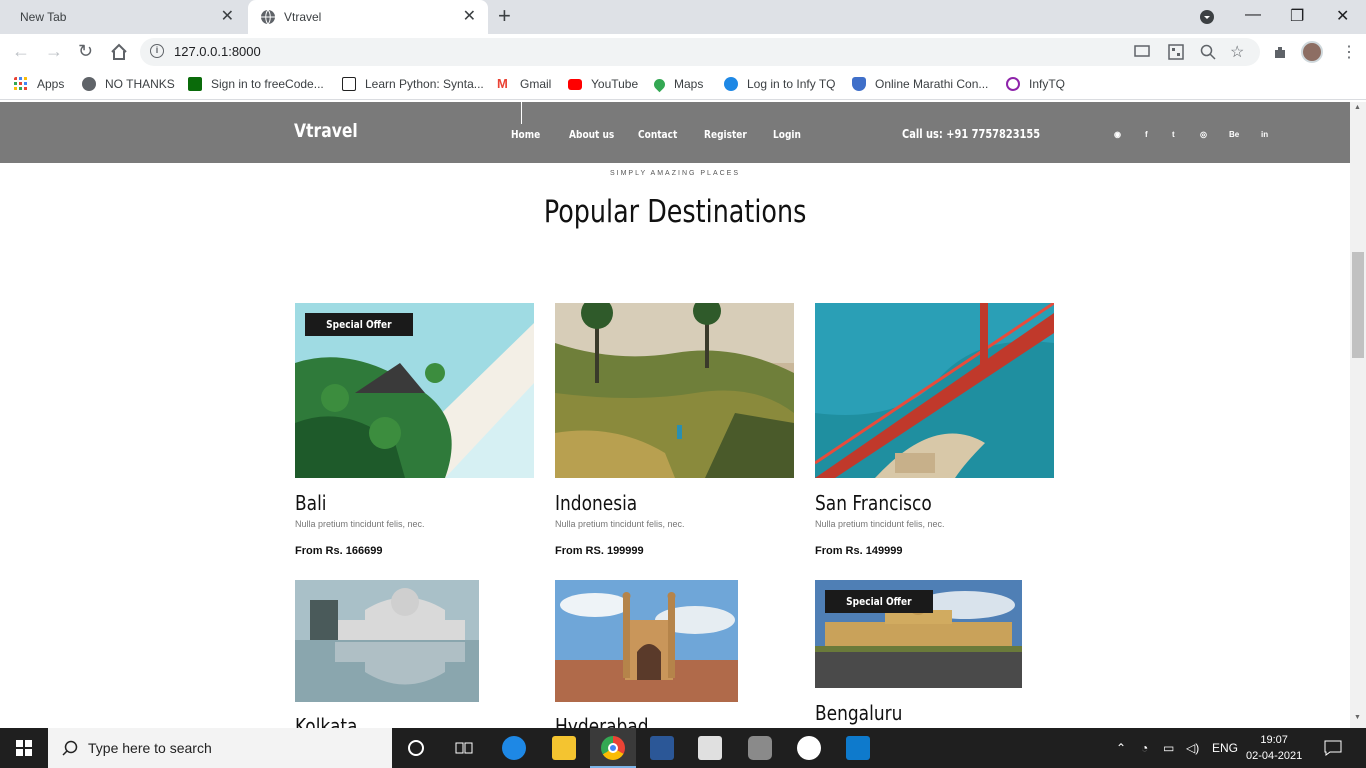 The height and width of the screenshot is (768, 1366). What do you see at coordinates (1274, 748) in the screenshot?
I see `taskbar-clock: 19:07 02-04-2021` at bounding box center [1274, 748].